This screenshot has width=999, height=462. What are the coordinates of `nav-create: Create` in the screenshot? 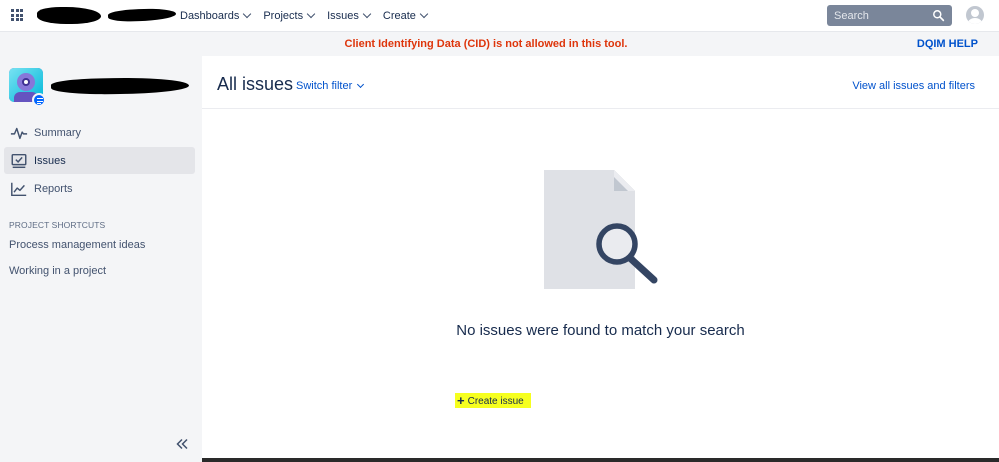 It's located at (406, 15).